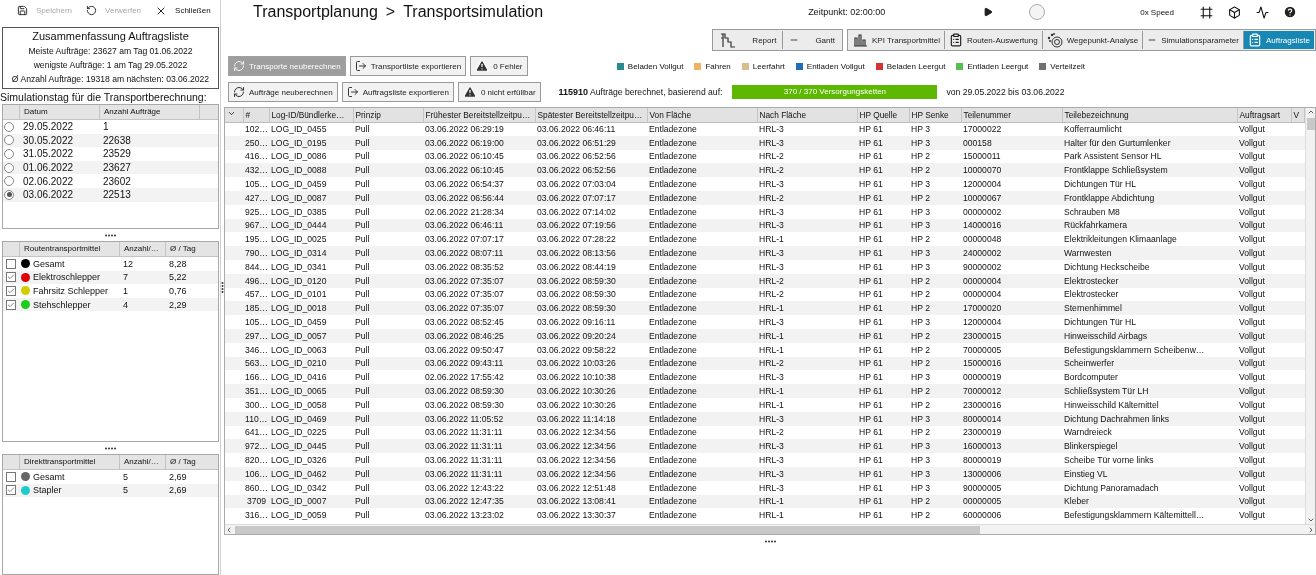  Describe the element at coordinates (67, 277) in the screenshot. I see `table-cell: Elektroschlepper` at that location.